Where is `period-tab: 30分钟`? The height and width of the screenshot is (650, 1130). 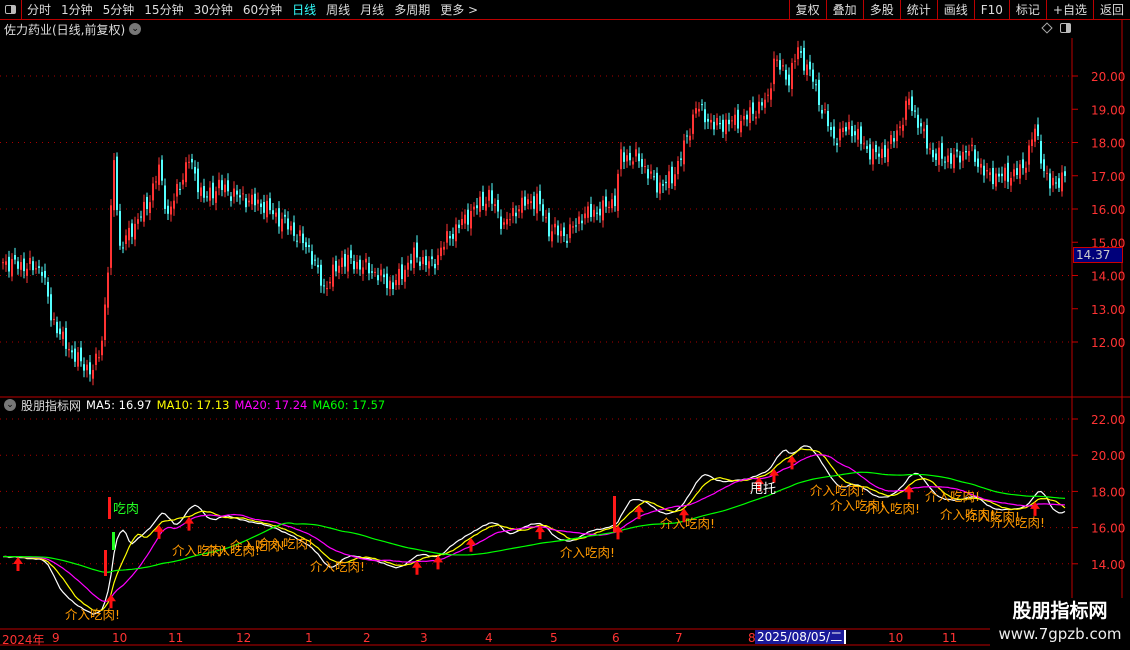
period-tab: 30分钟 is located at coordinates (213, 9).